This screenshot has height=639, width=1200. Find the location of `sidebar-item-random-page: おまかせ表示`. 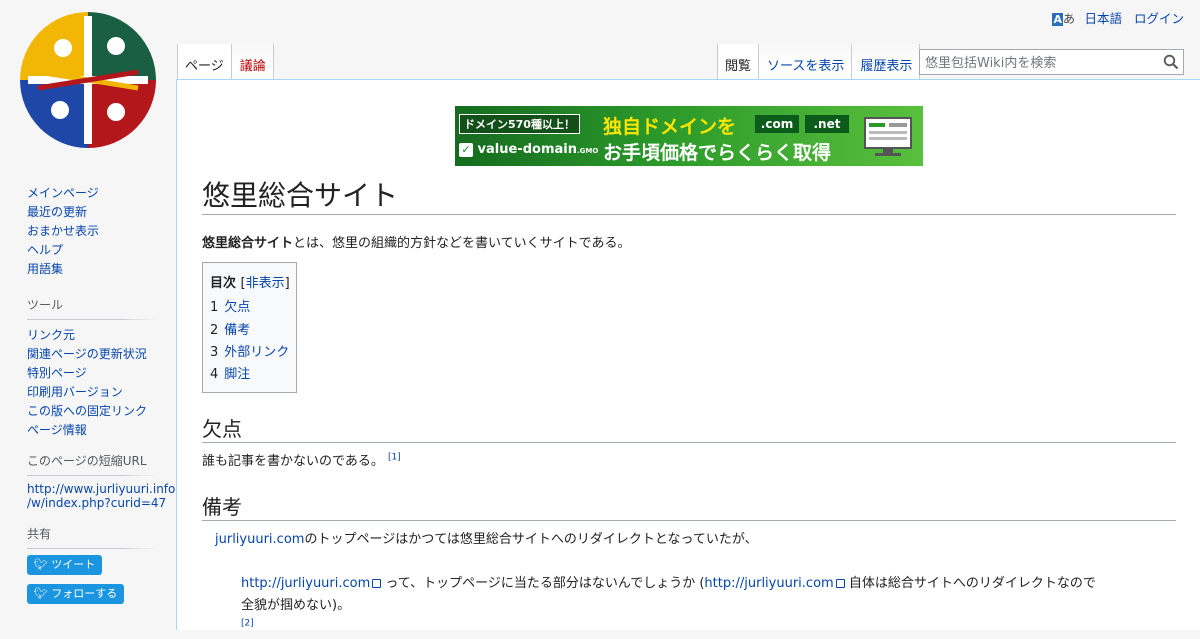

sidebar-item-random-page: おまかせ表示 is located at coordinates (63, 231).